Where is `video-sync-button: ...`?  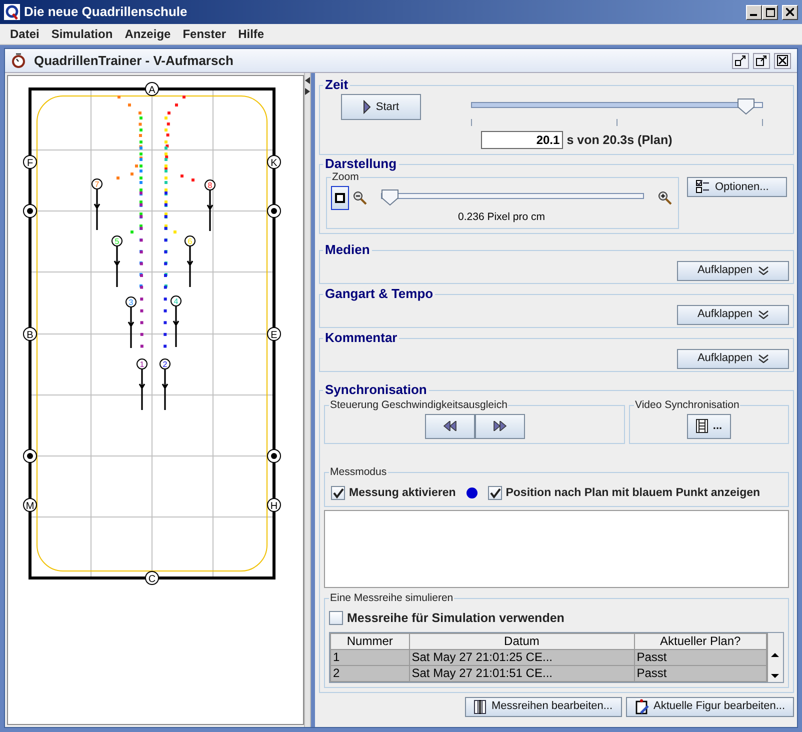
video-sync-button: ... is located at coordinates (709, 426).